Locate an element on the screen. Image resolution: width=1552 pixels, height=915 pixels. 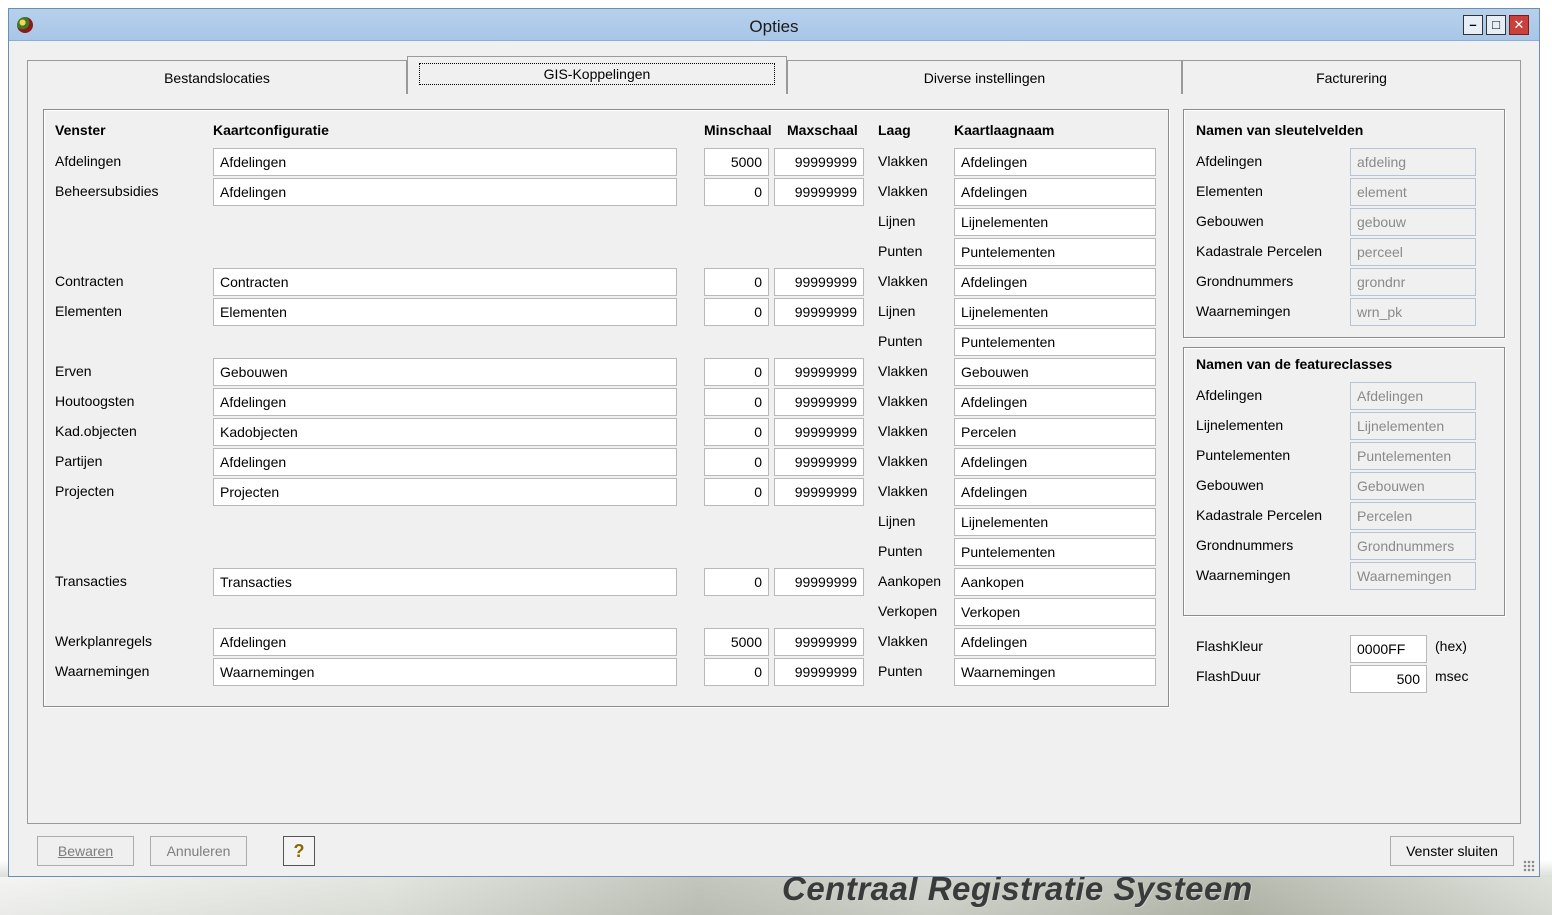
tab-gis-koppelingen: GIS-Koppelingen is located at coordinates (597, 75).